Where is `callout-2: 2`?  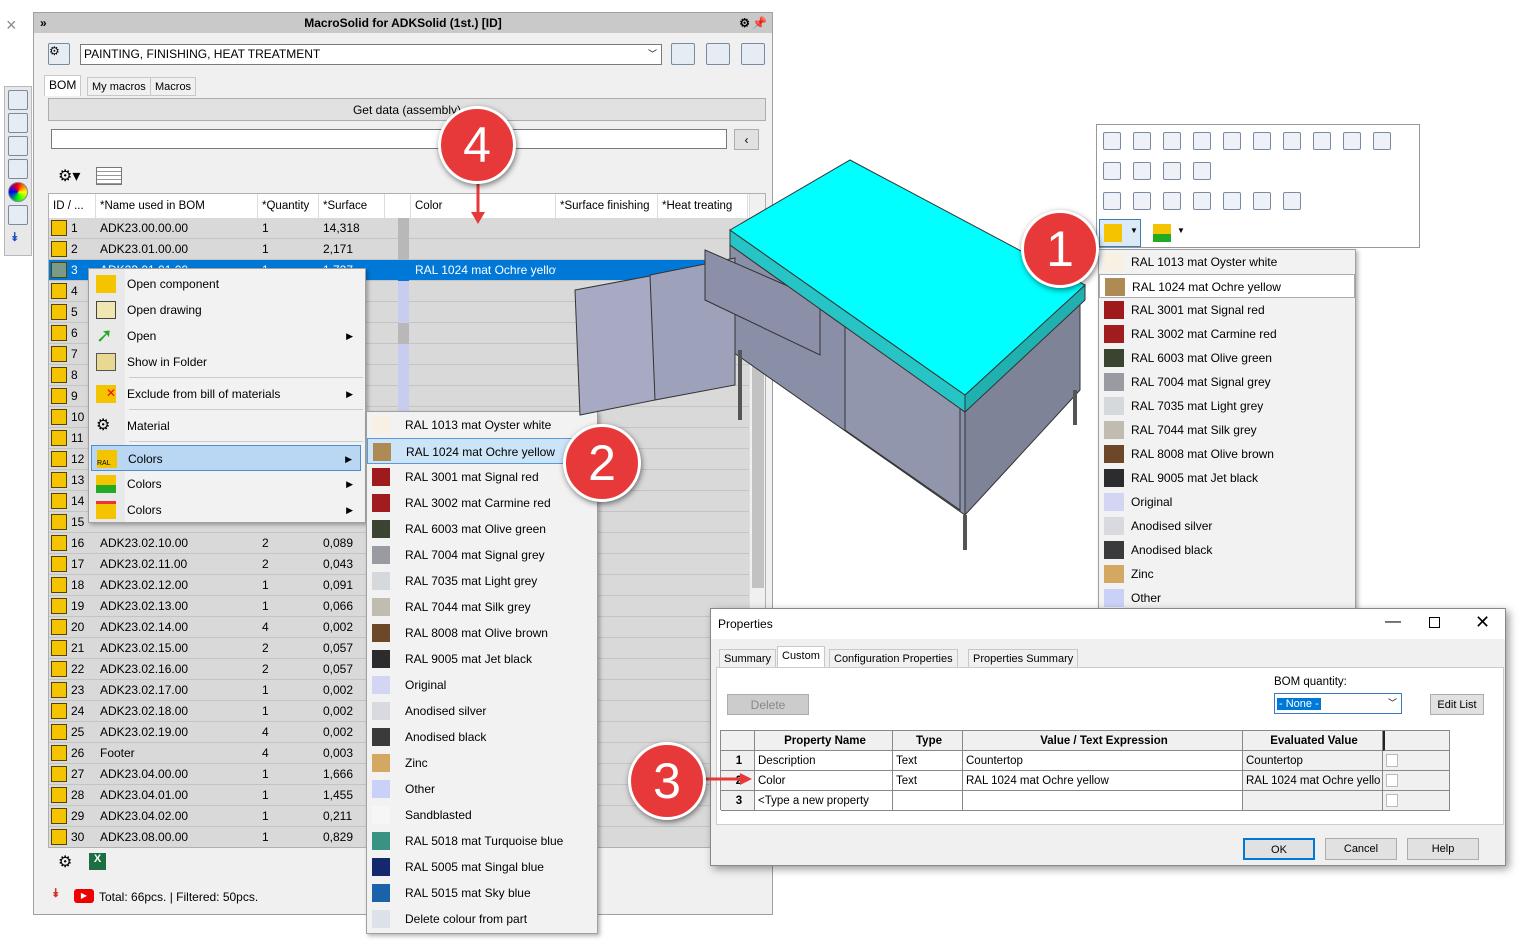
callout-2: 2 is located at coordinates (602, 463).